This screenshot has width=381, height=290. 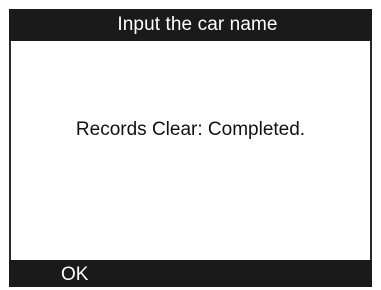 I want to click on screen-title: Input the car name, so click(x=197, y=24).